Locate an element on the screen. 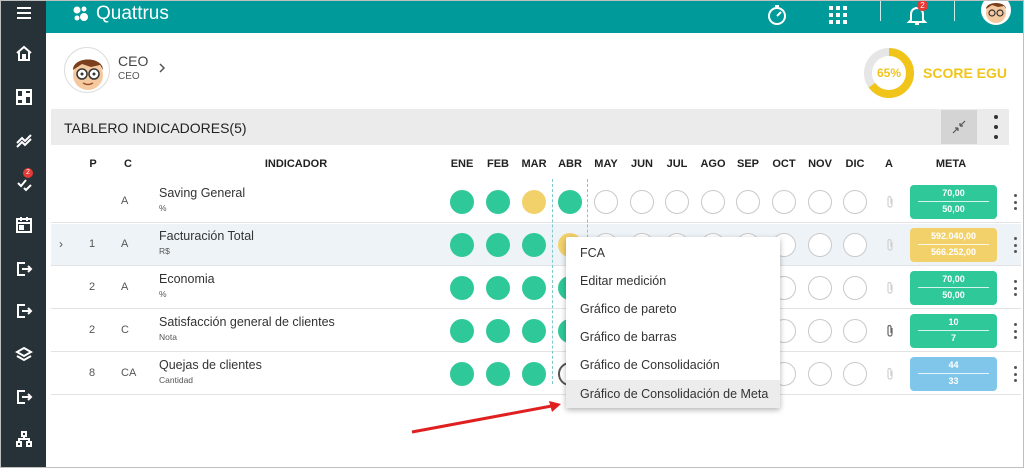 The width and height of the screenshot is (1024, 468). brand: Quattrus is located at coordinates (120, 14).